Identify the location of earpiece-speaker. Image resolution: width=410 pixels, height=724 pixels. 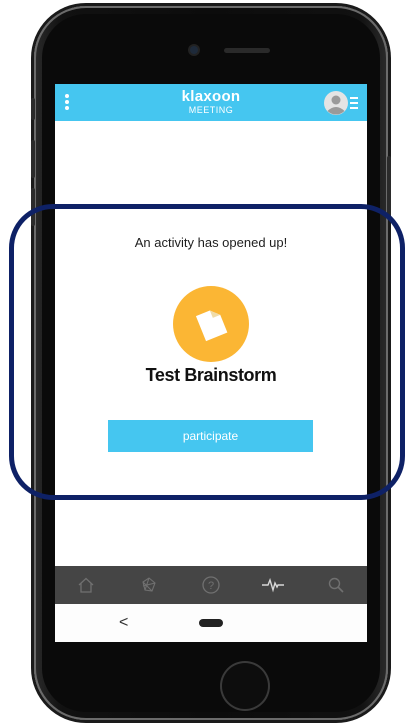
(247, 50).